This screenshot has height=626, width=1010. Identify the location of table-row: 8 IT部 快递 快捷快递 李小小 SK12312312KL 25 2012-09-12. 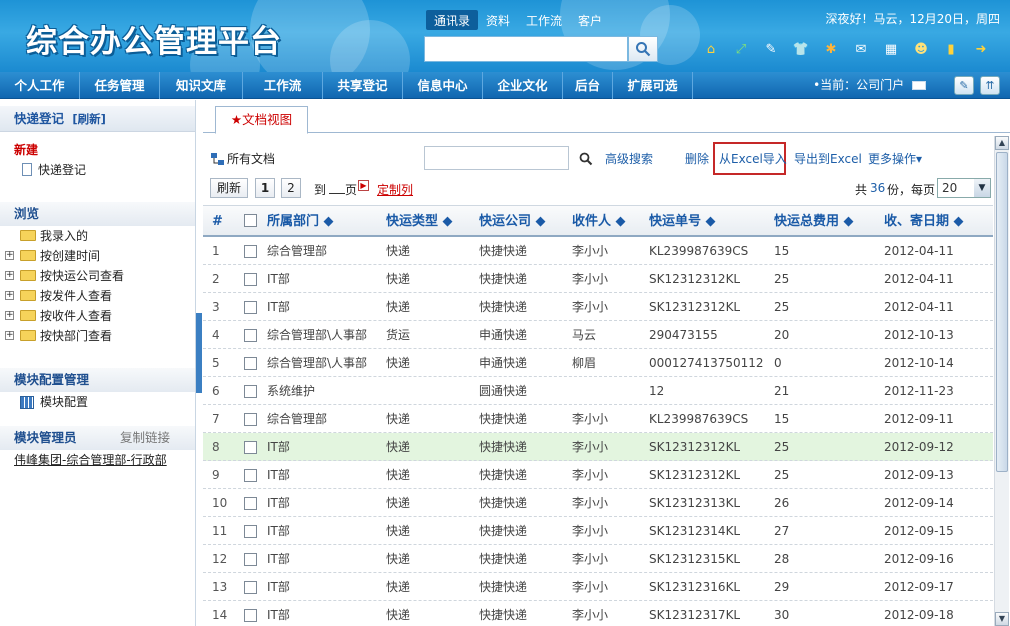
(598, 447).